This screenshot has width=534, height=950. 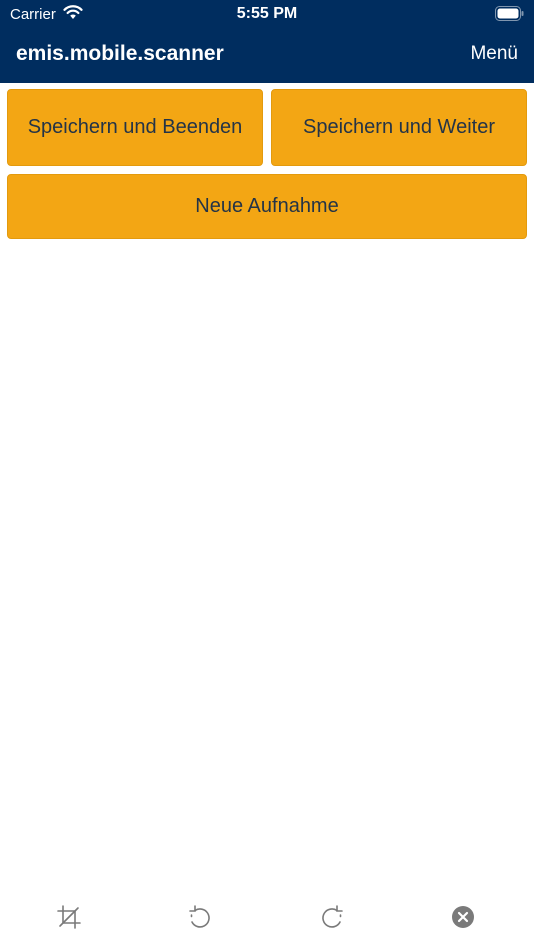 I want to click on status-bar: Carrier 5:55 PM, so click(x=267, y=15).